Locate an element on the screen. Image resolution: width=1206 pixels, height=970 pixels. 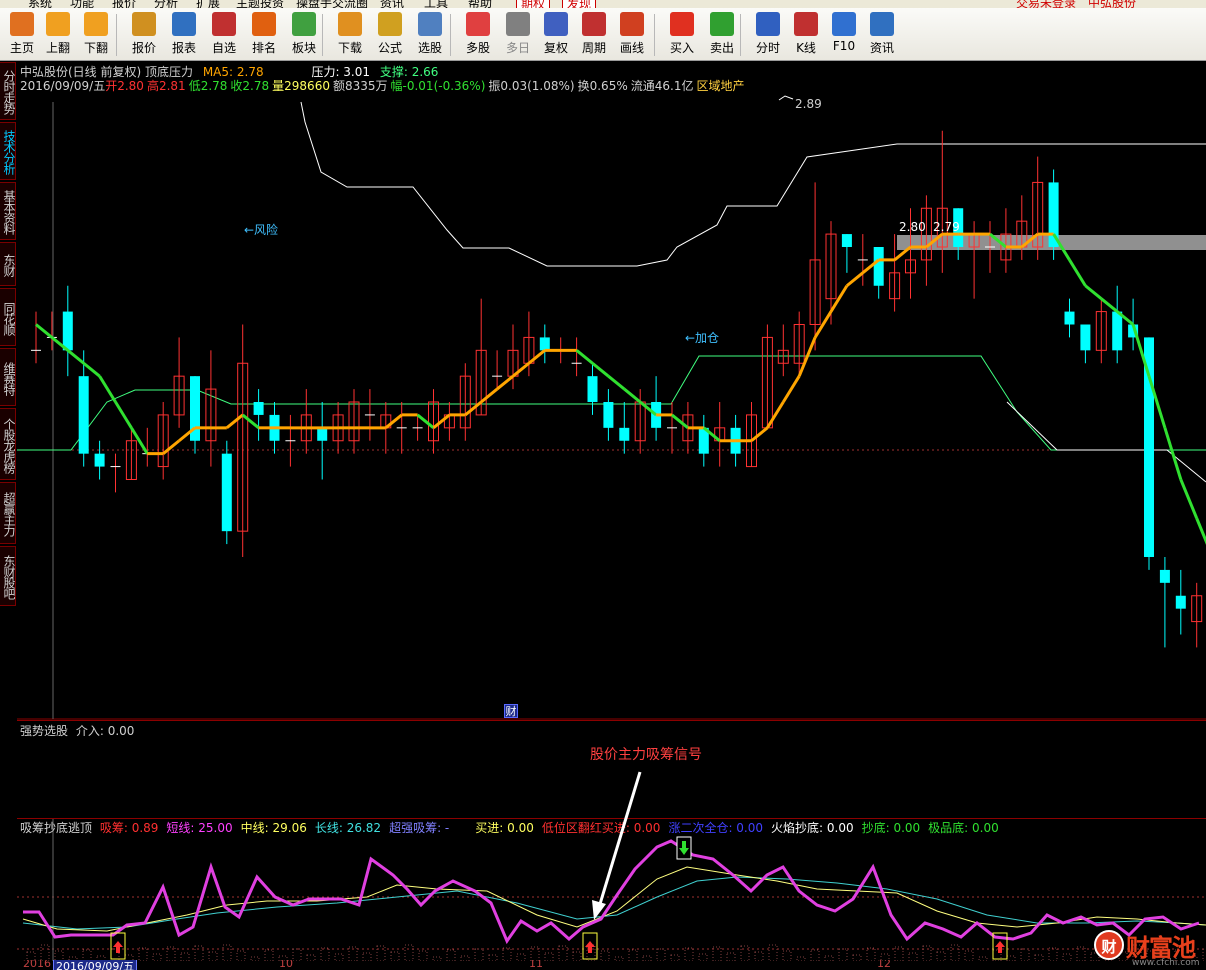
toolbar-button-rank: 排名 is located at coordinates (264, 35).